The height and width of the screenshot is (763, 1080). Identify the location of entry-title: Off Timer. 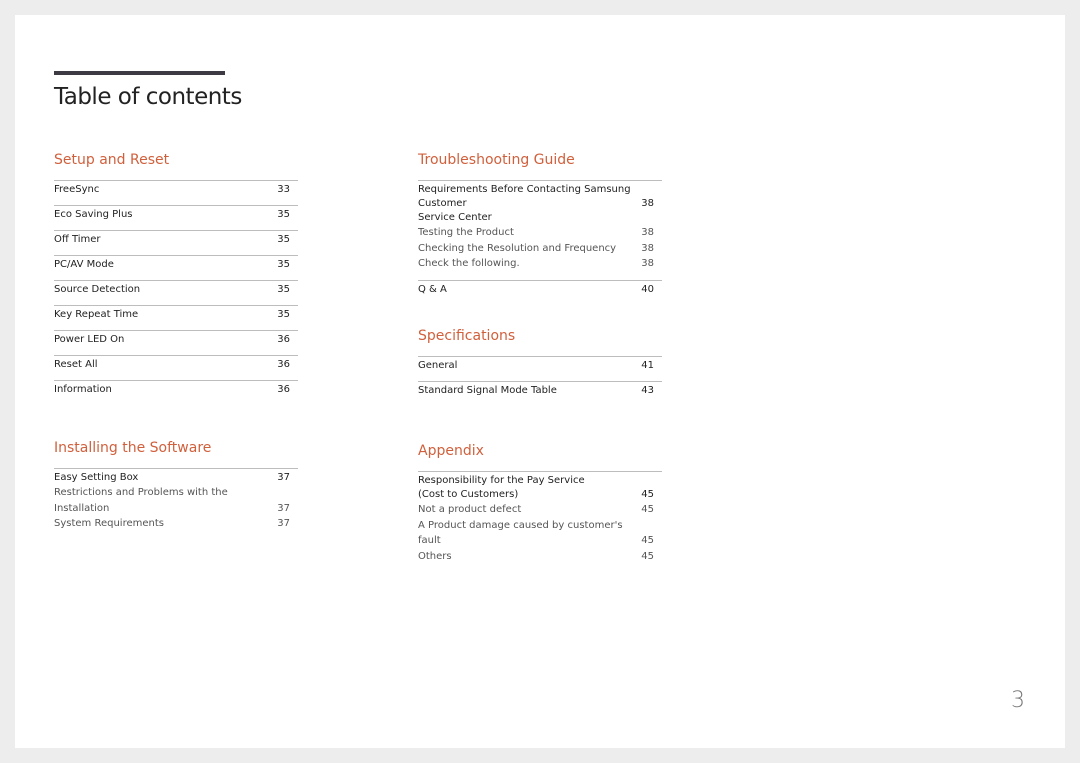
(77, 239).